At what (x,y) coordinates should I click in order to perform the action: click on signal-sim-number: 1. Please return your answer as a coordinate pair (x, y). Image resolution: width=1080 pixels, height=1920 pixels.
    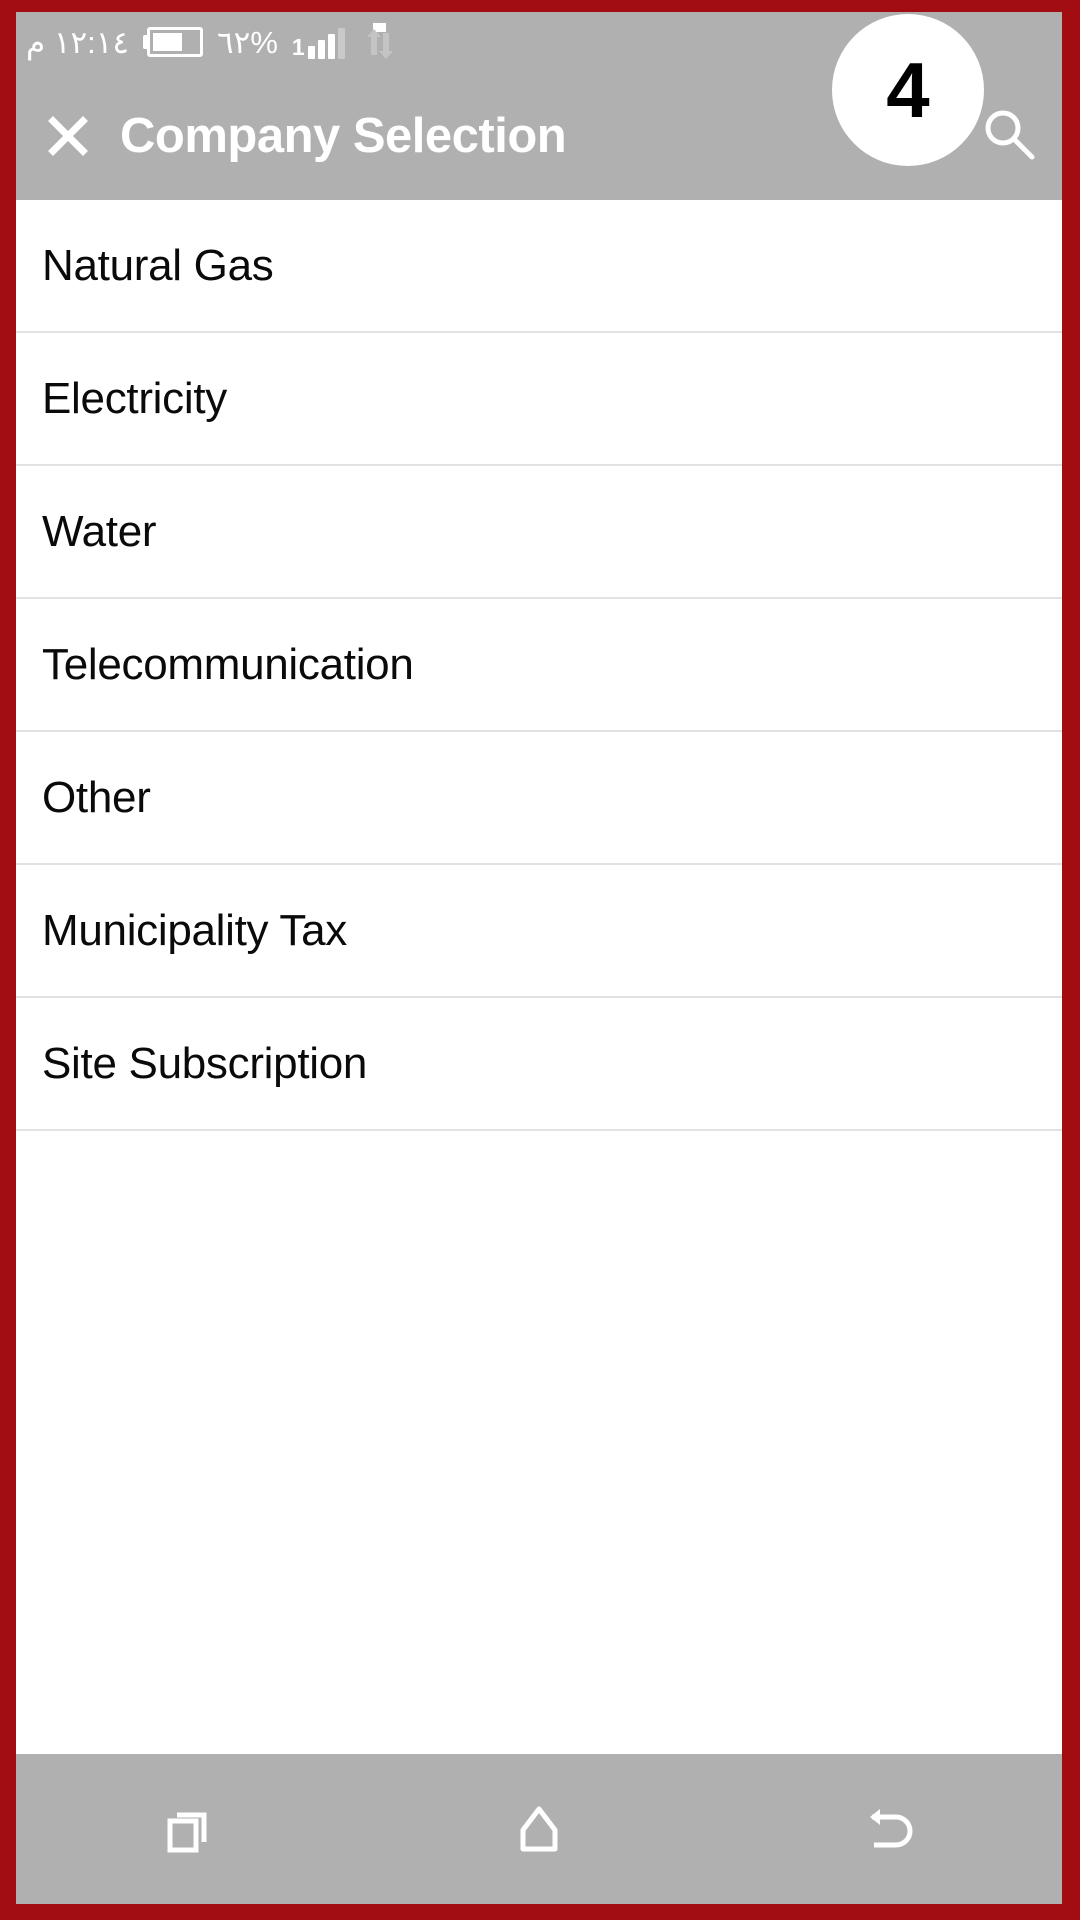
    Looking at the image, I should click on (298, 47).